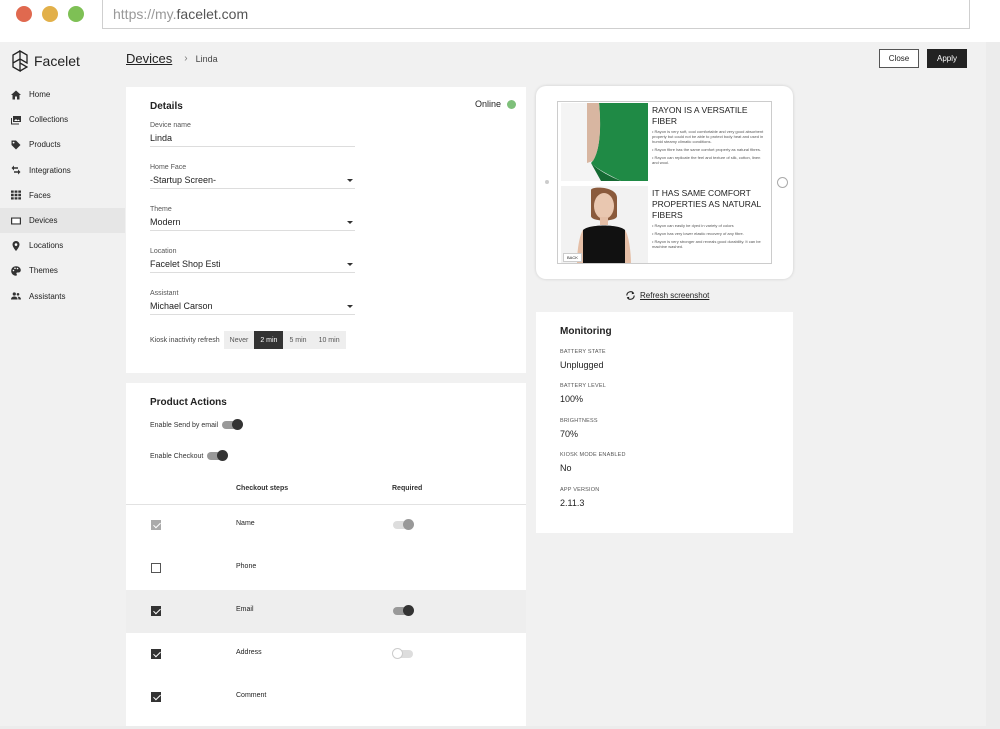 The image size is (1000, 729). What do you see at coordinates (593, 462) in the screenshot?
I see `kiosk-mode-item: KIOSK MODE ENABLED No` at bounding box center [593, 462].